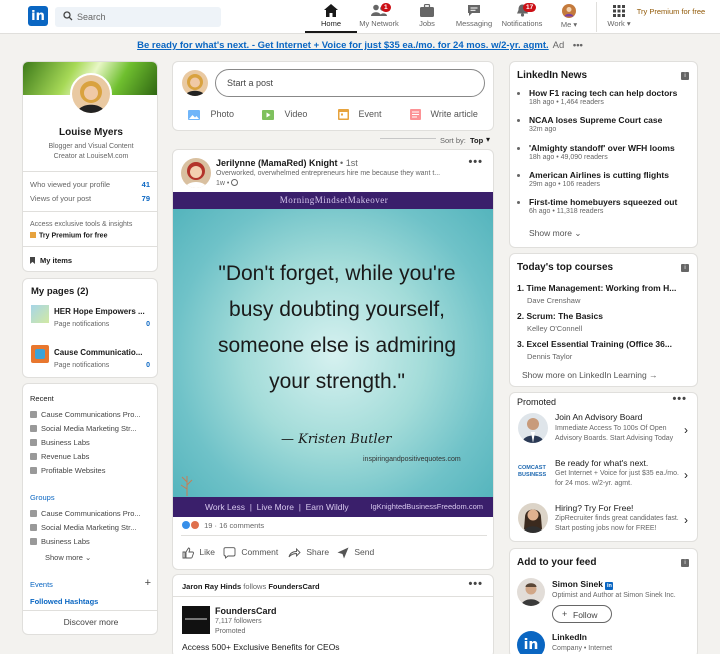 The image size is (720, 654). I want to click on sort-value: Top, so click(476, 140).